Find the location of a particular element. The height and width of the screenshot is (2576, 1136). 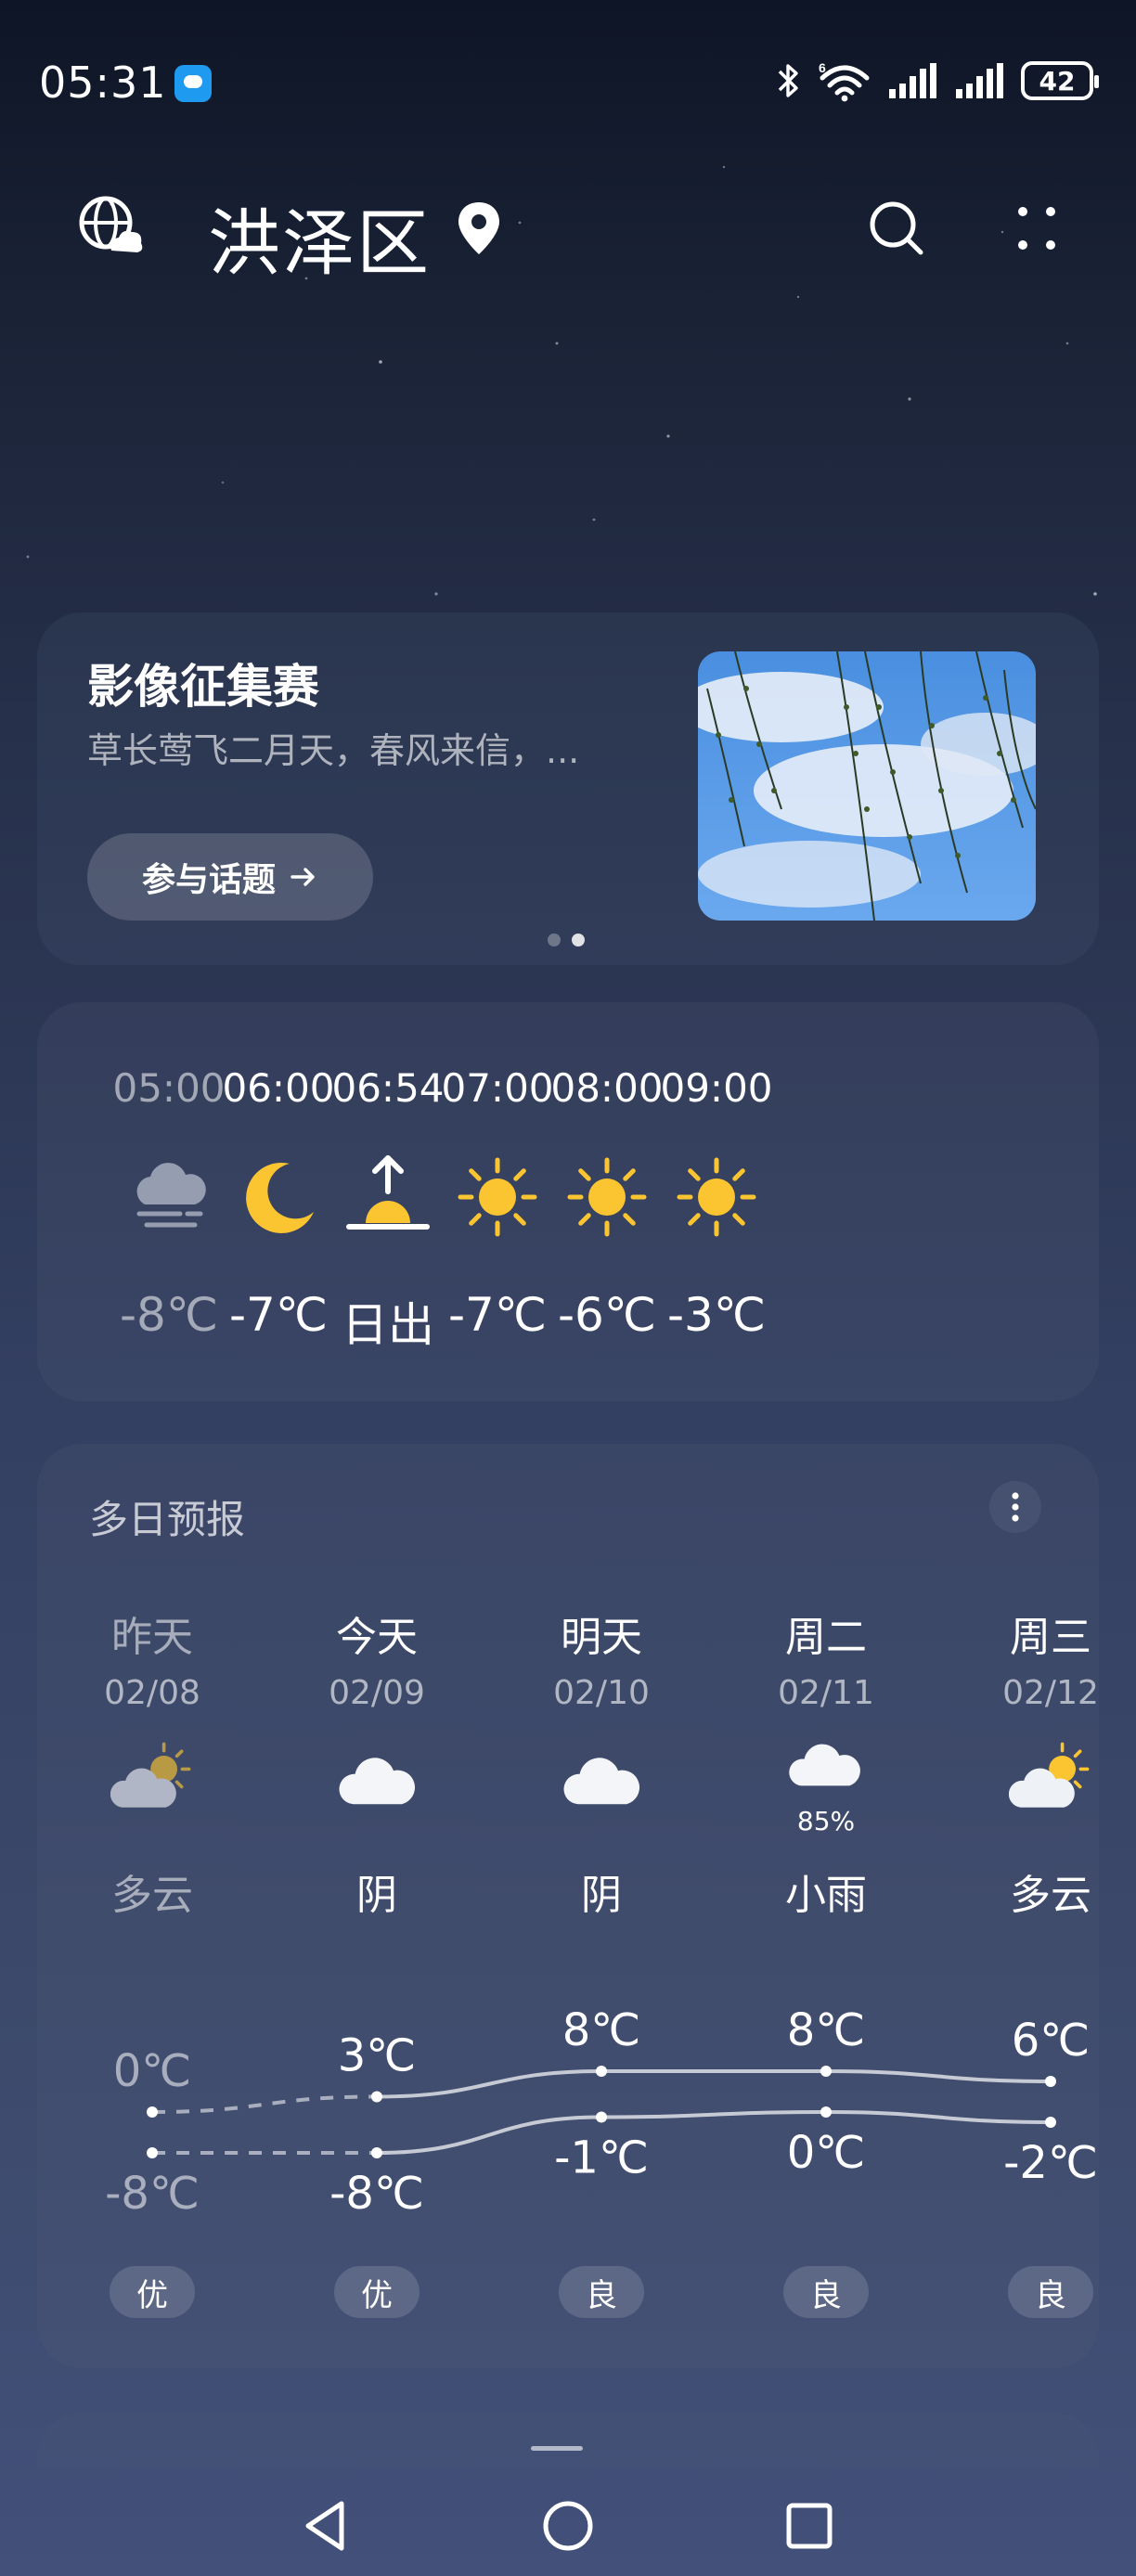

home-icon is located at coordinates (568, 2526).